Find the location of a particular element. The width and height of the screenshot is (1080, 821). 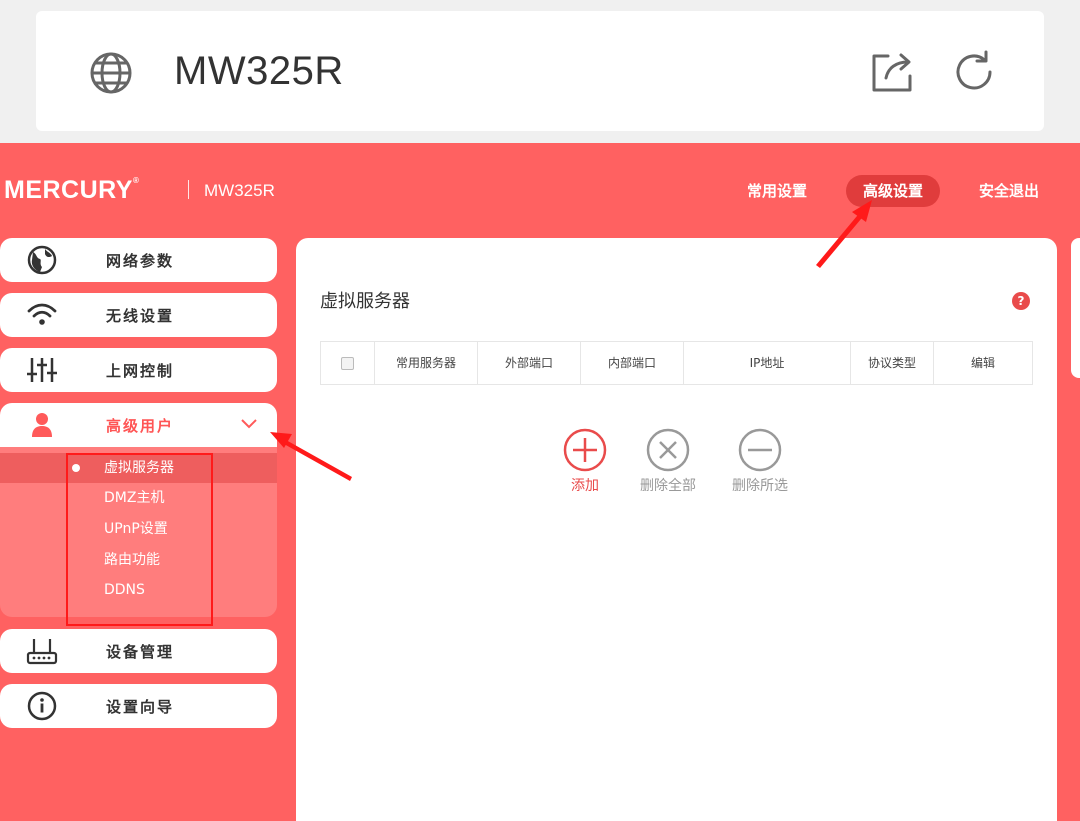

sidebar-item-label: 设备管理 is located at coordinates (140, 652).